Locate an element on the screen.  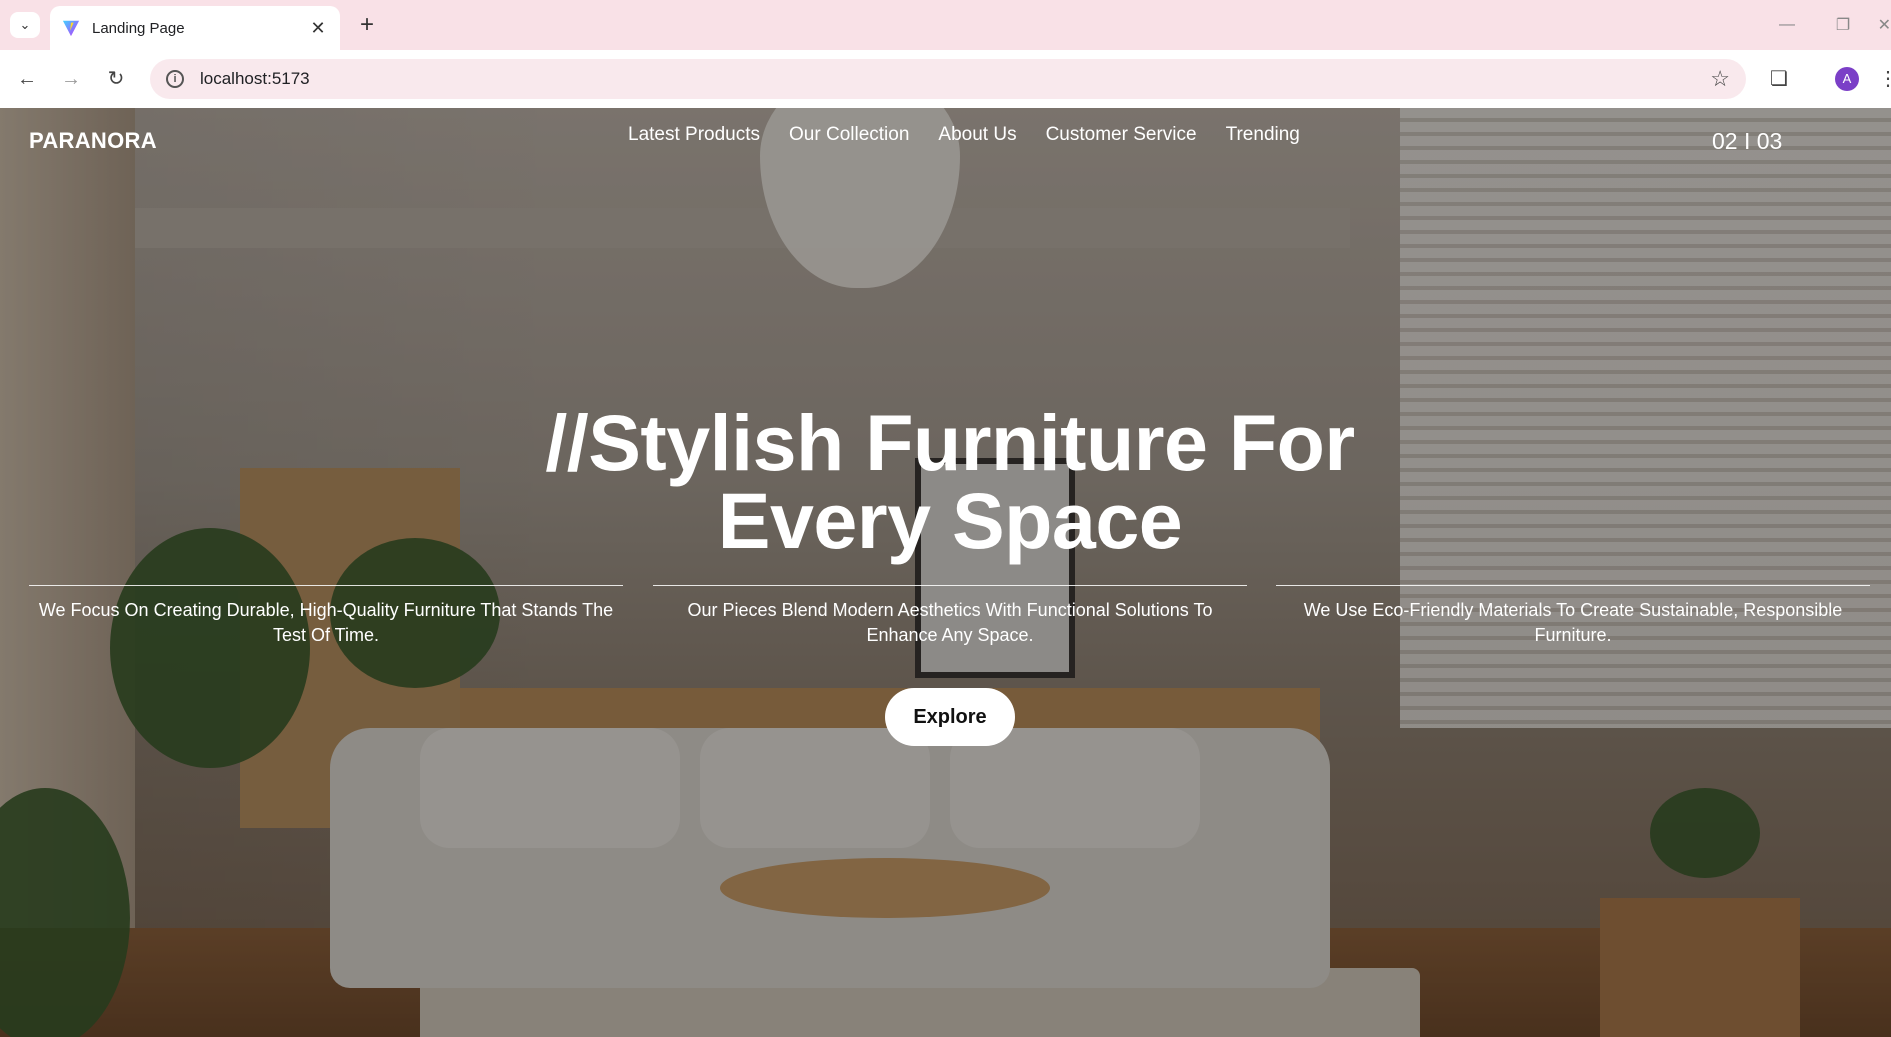
headline-line-1: //Stylish Furniture For is located at coordinates (950, 442).